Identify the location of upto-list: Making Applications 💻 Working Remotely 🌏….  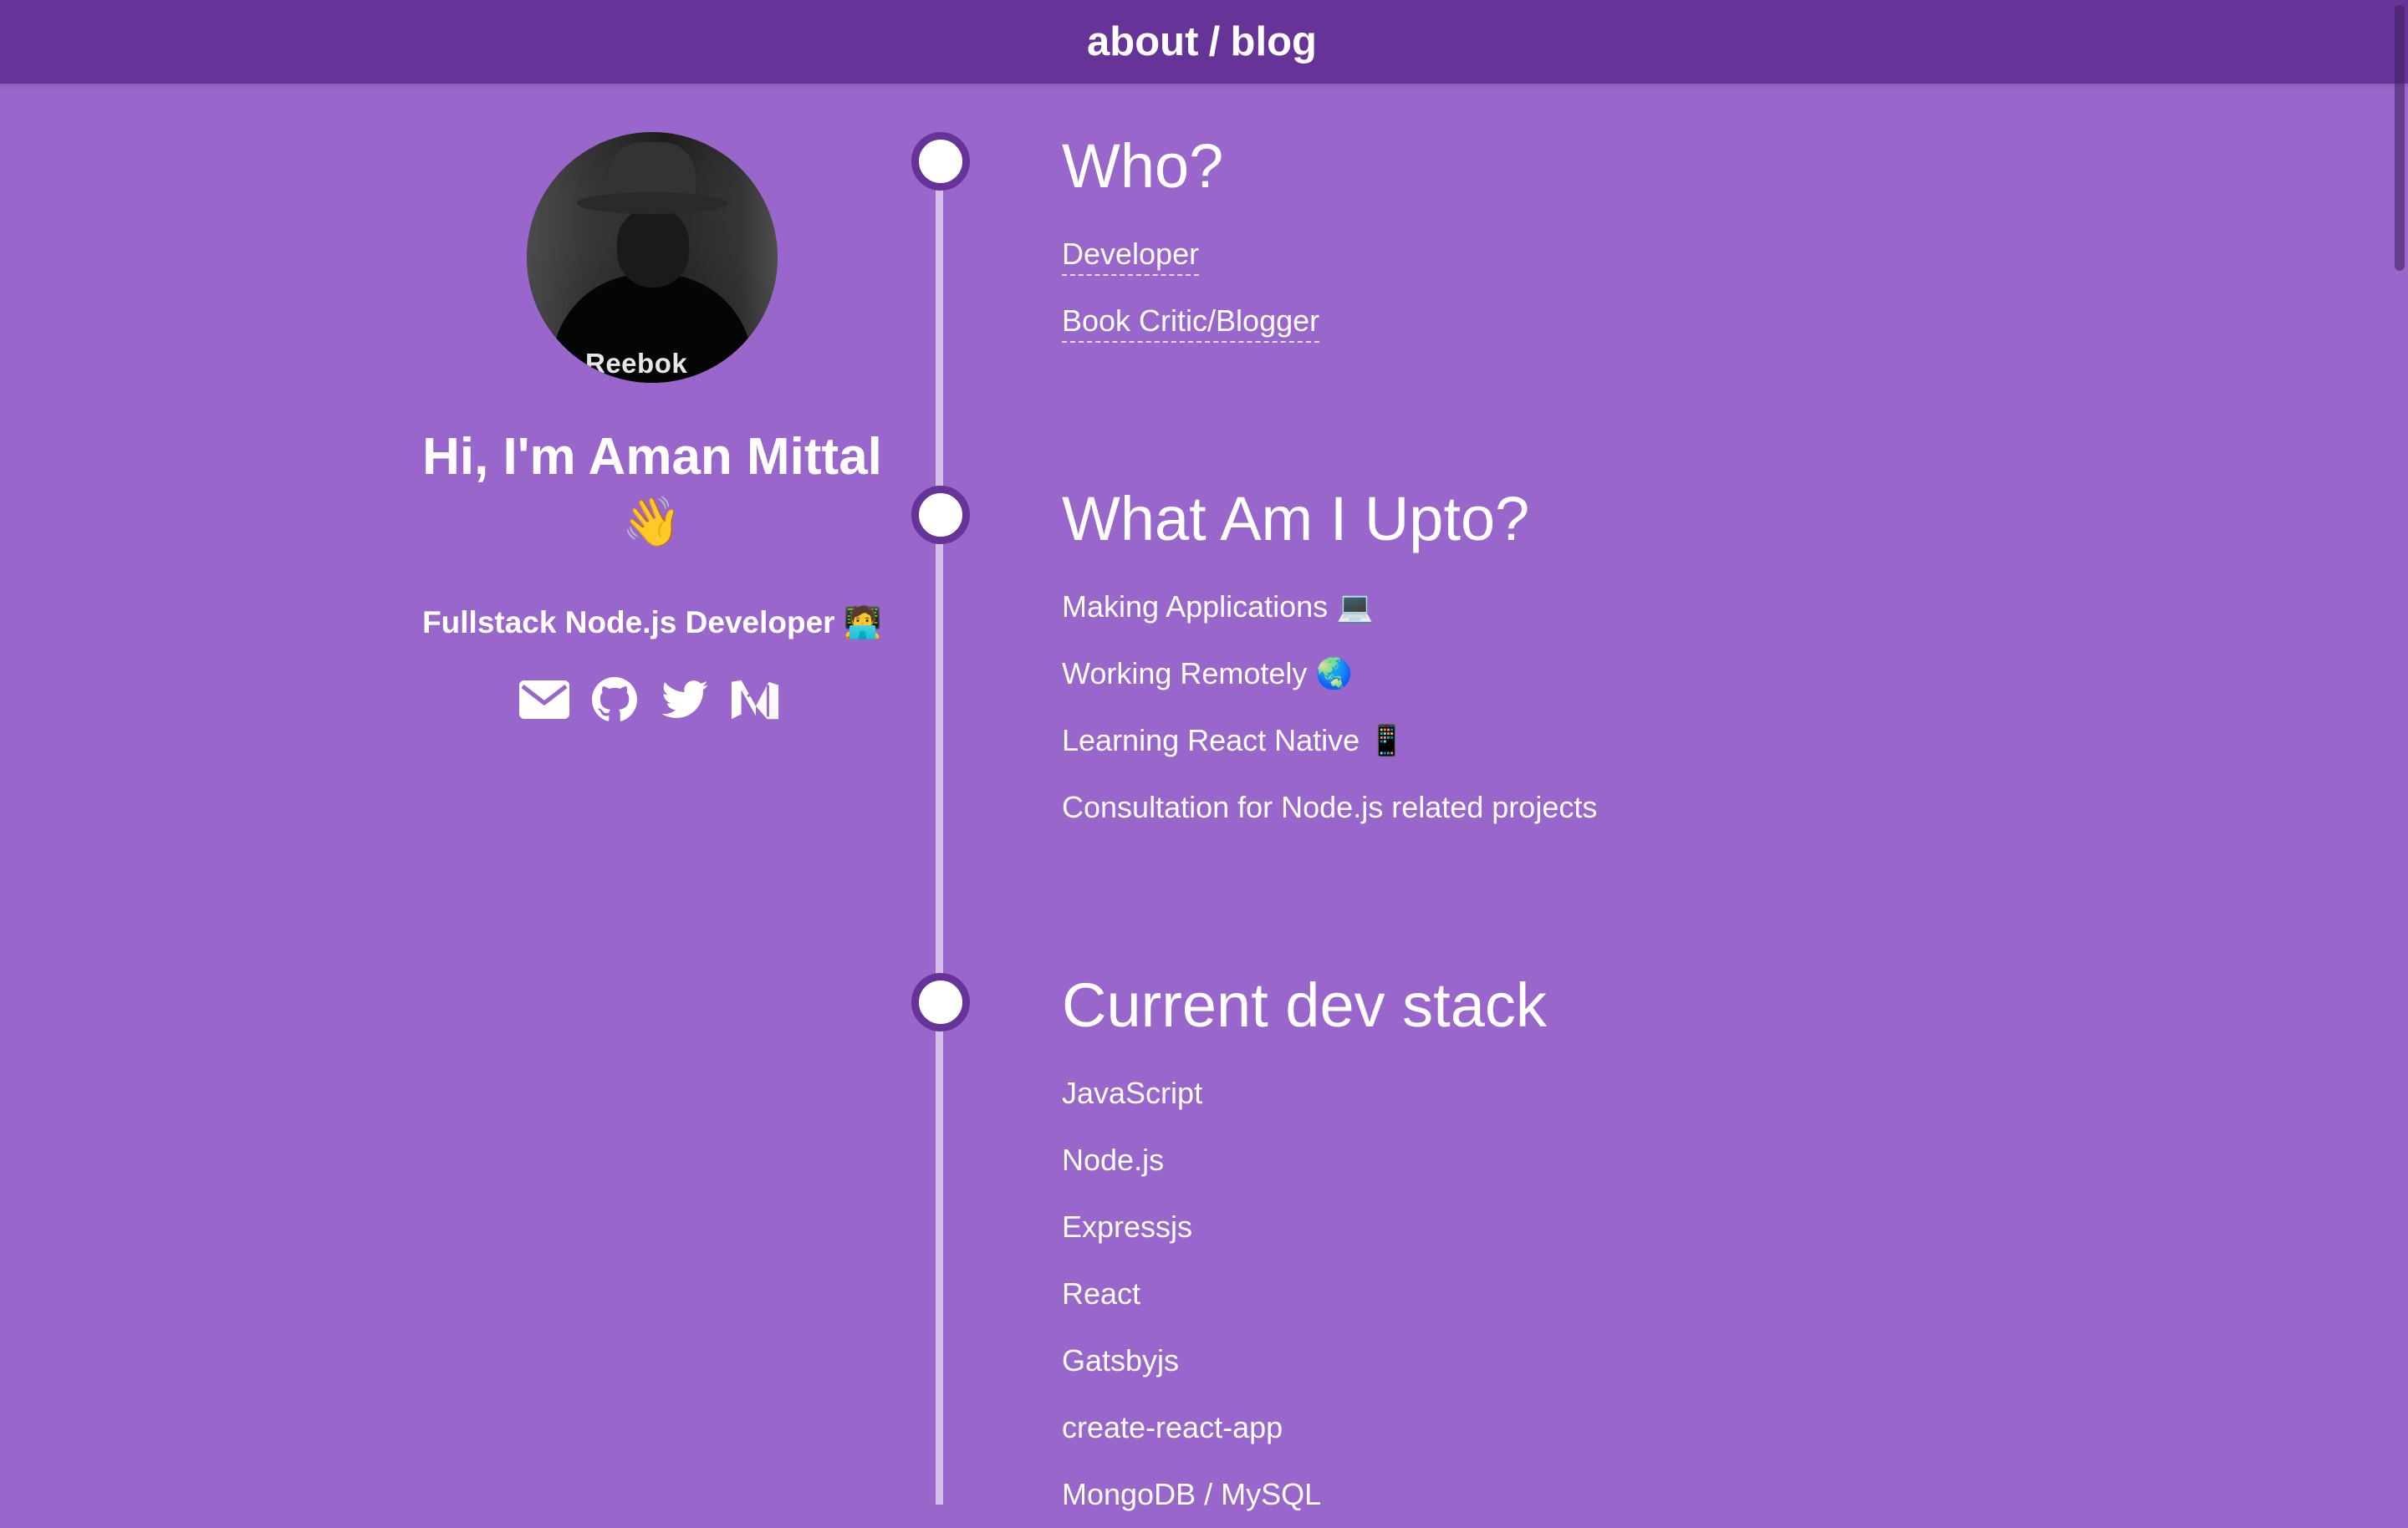
(1647, 707).